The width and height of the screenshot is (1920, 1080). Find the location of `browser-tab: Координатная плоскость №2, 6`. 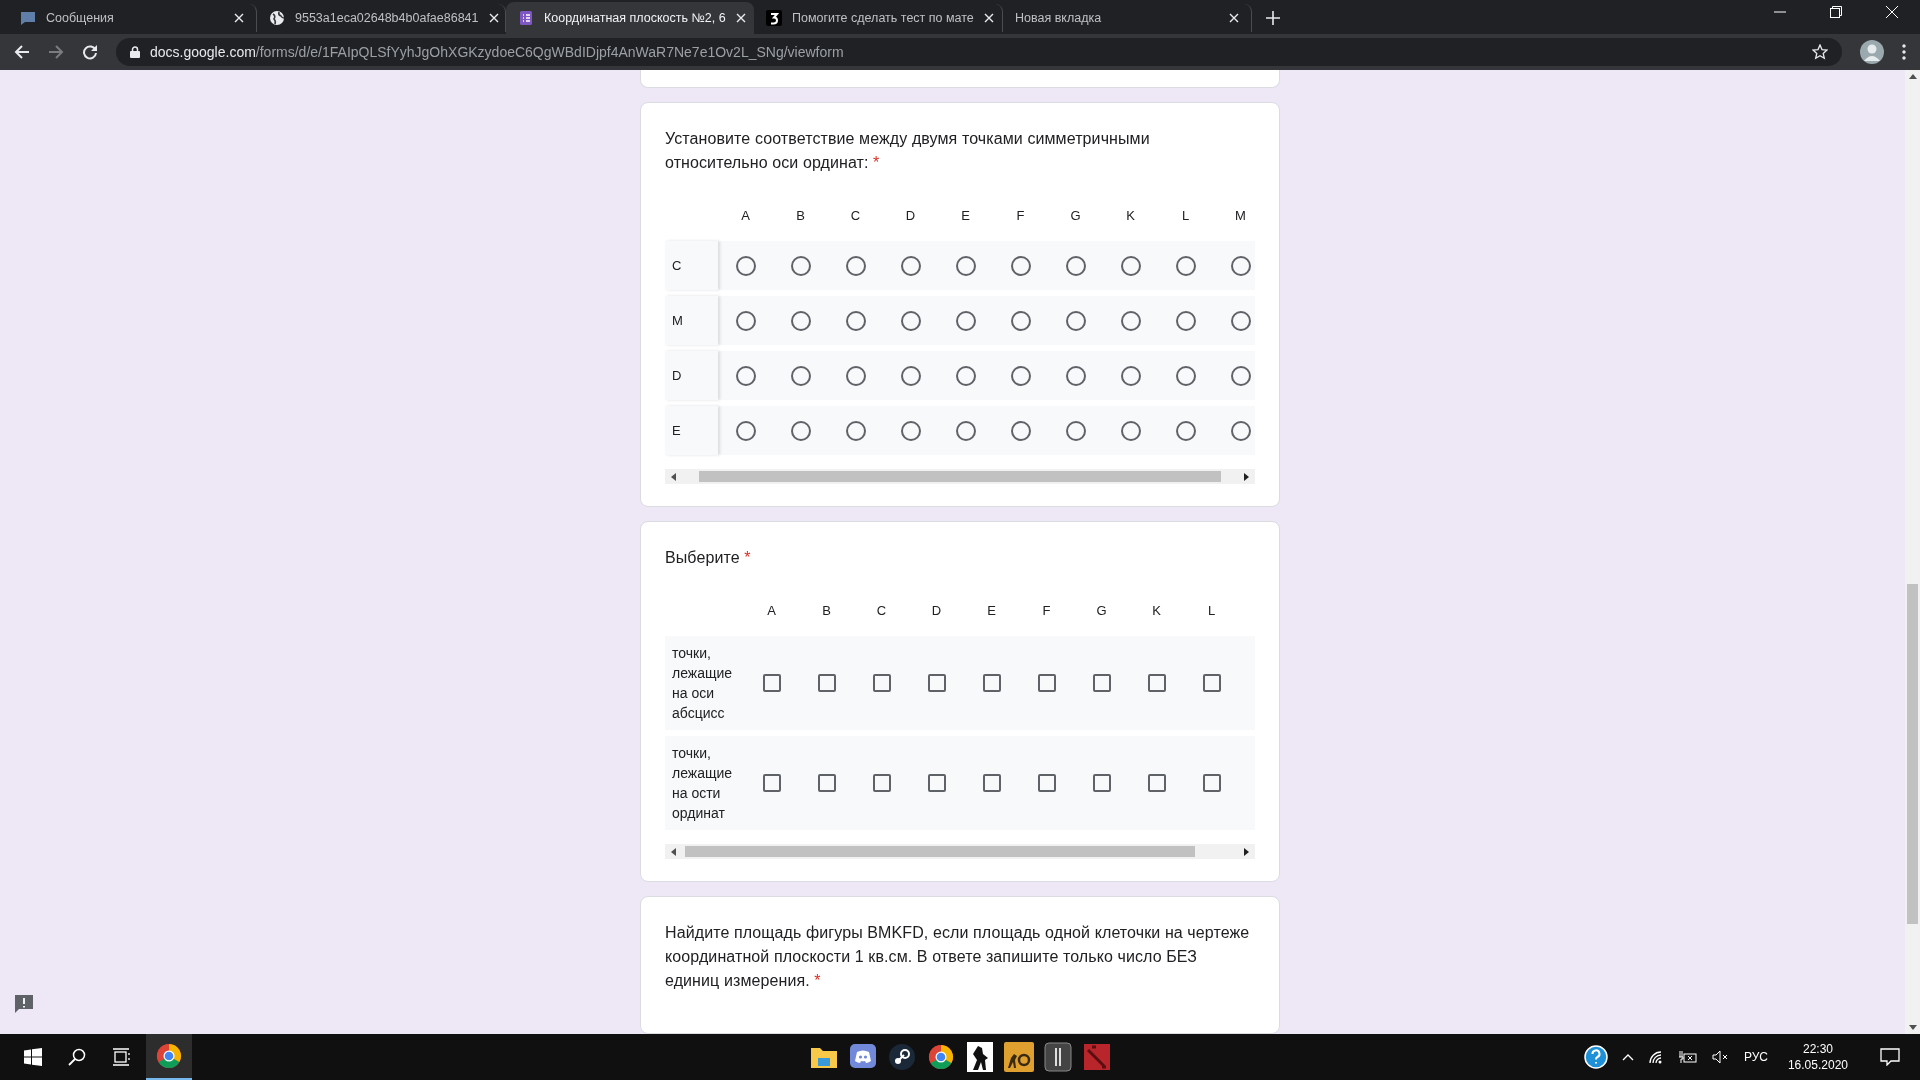

browser-tab: Координатная плоскость №2, 6 is located at coordinates (630, 18).